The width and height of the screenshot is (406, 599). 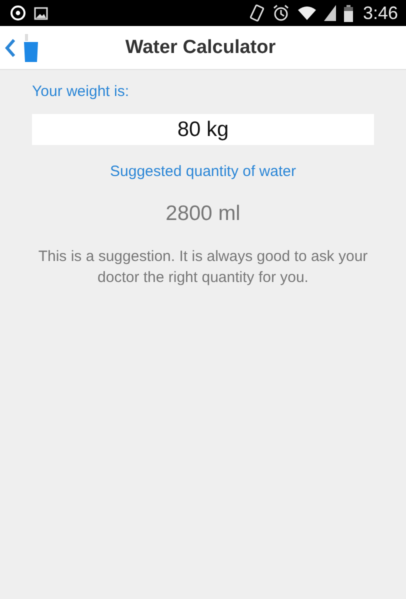 I want to click on signal-icon, so click(x=330, y=13).